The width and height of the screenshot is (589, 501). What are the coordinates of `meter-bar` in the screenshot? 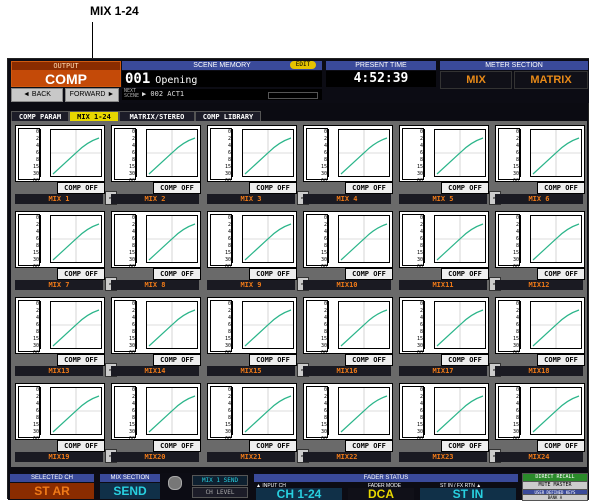 It's located at (43, 411).